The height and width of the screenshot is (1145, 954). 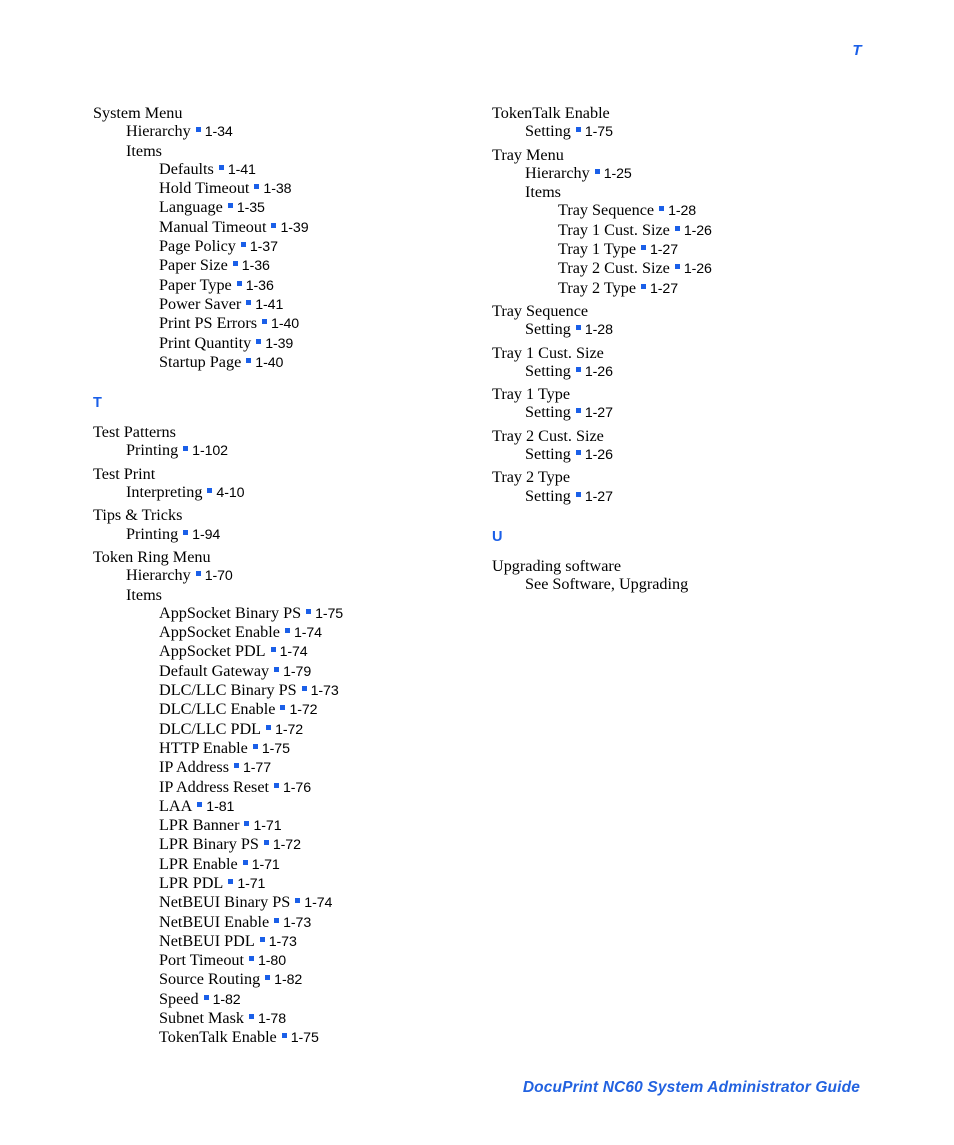 I want to click on index-entry-page-locator: 1-38, so click(x=277, y=189).